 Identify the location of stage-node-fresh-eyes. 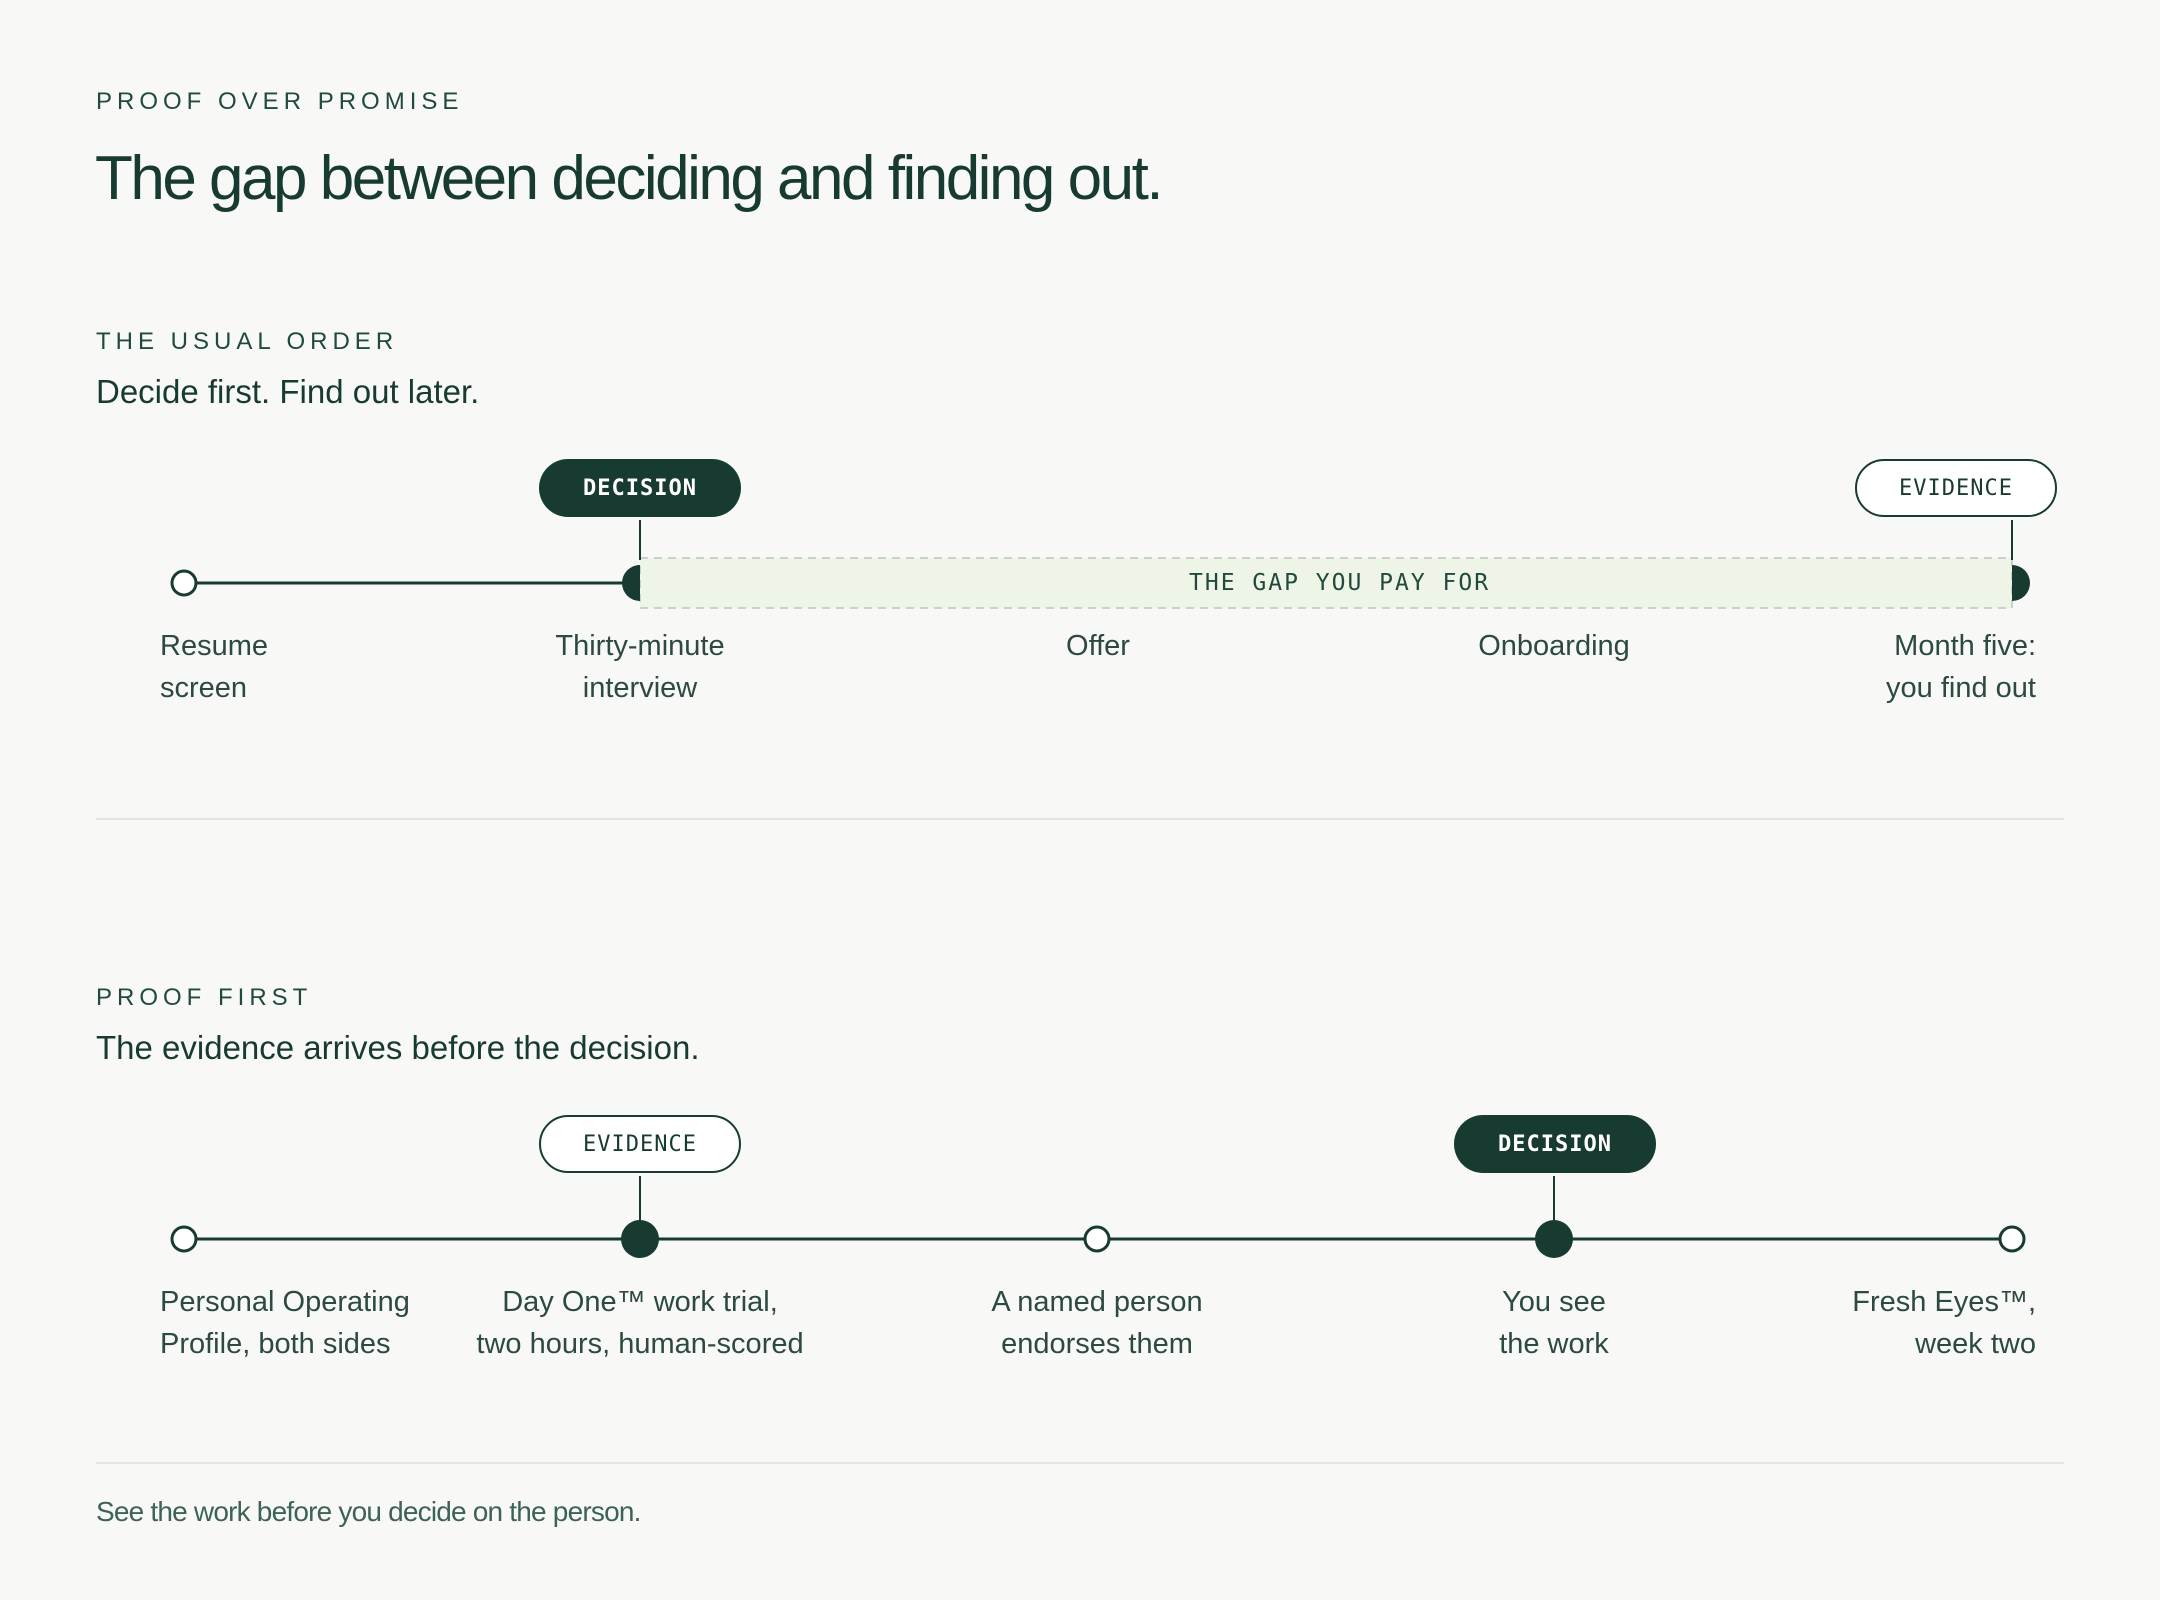
(2012, 1239).